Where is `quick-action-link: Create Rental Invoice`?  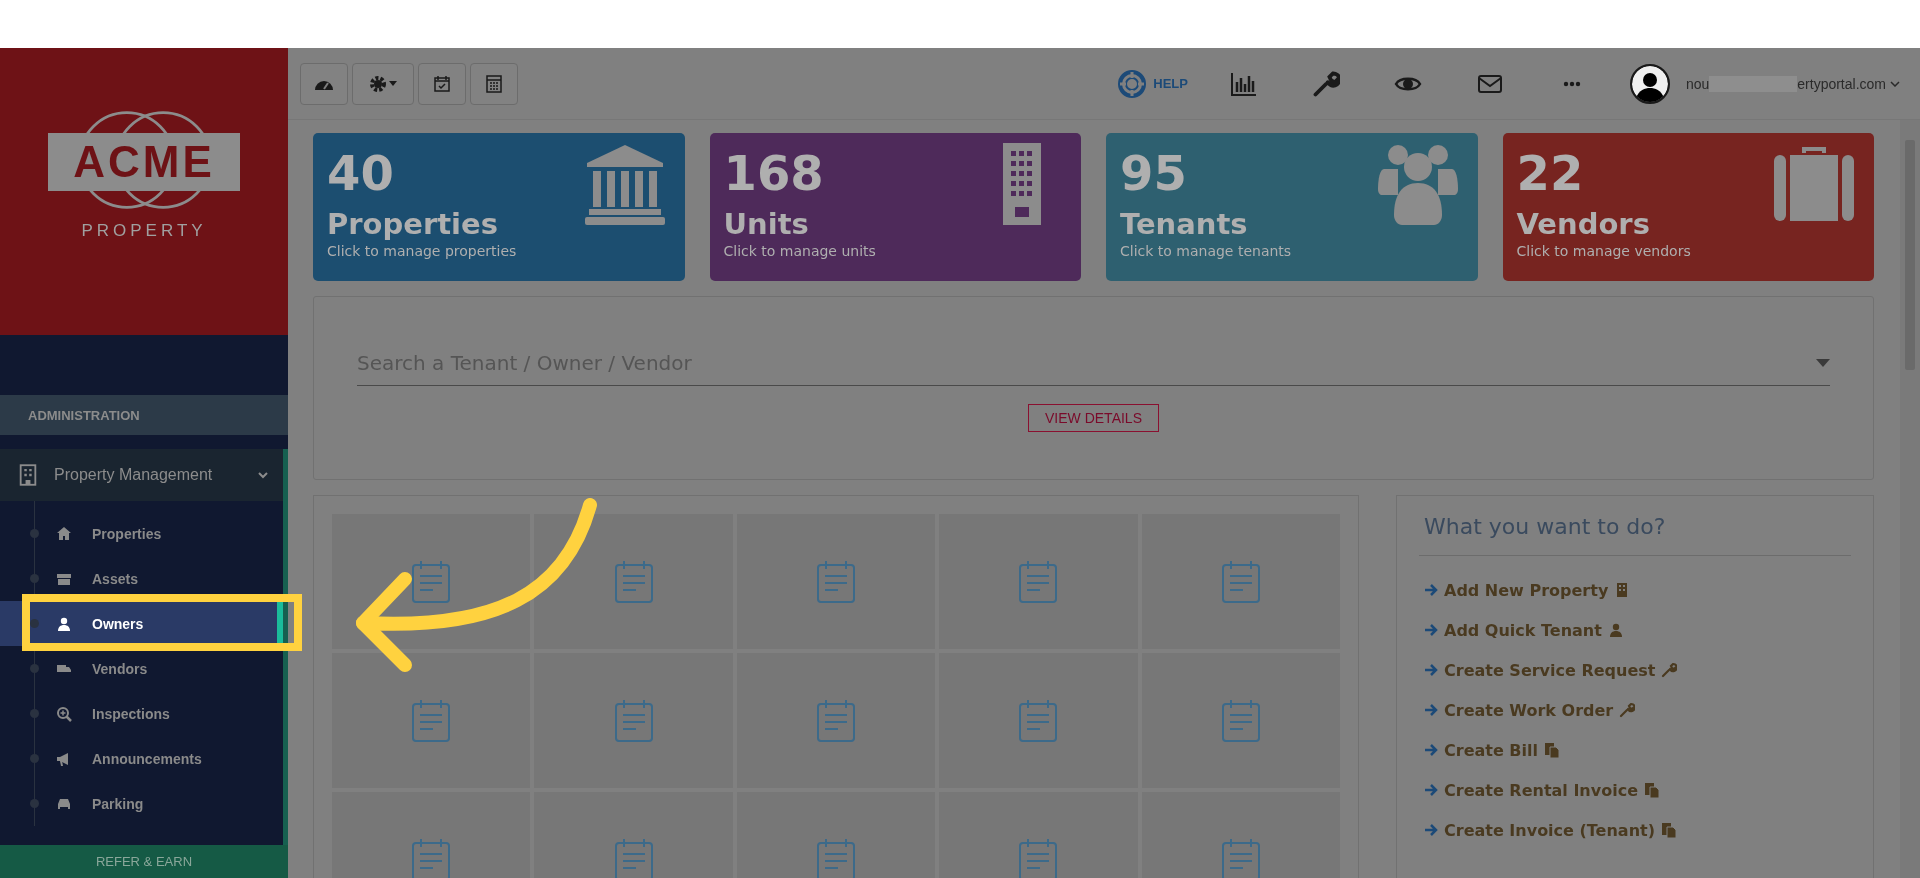
quick-action-link: Create Rental Invoice is located at coordinates (1635, 790).